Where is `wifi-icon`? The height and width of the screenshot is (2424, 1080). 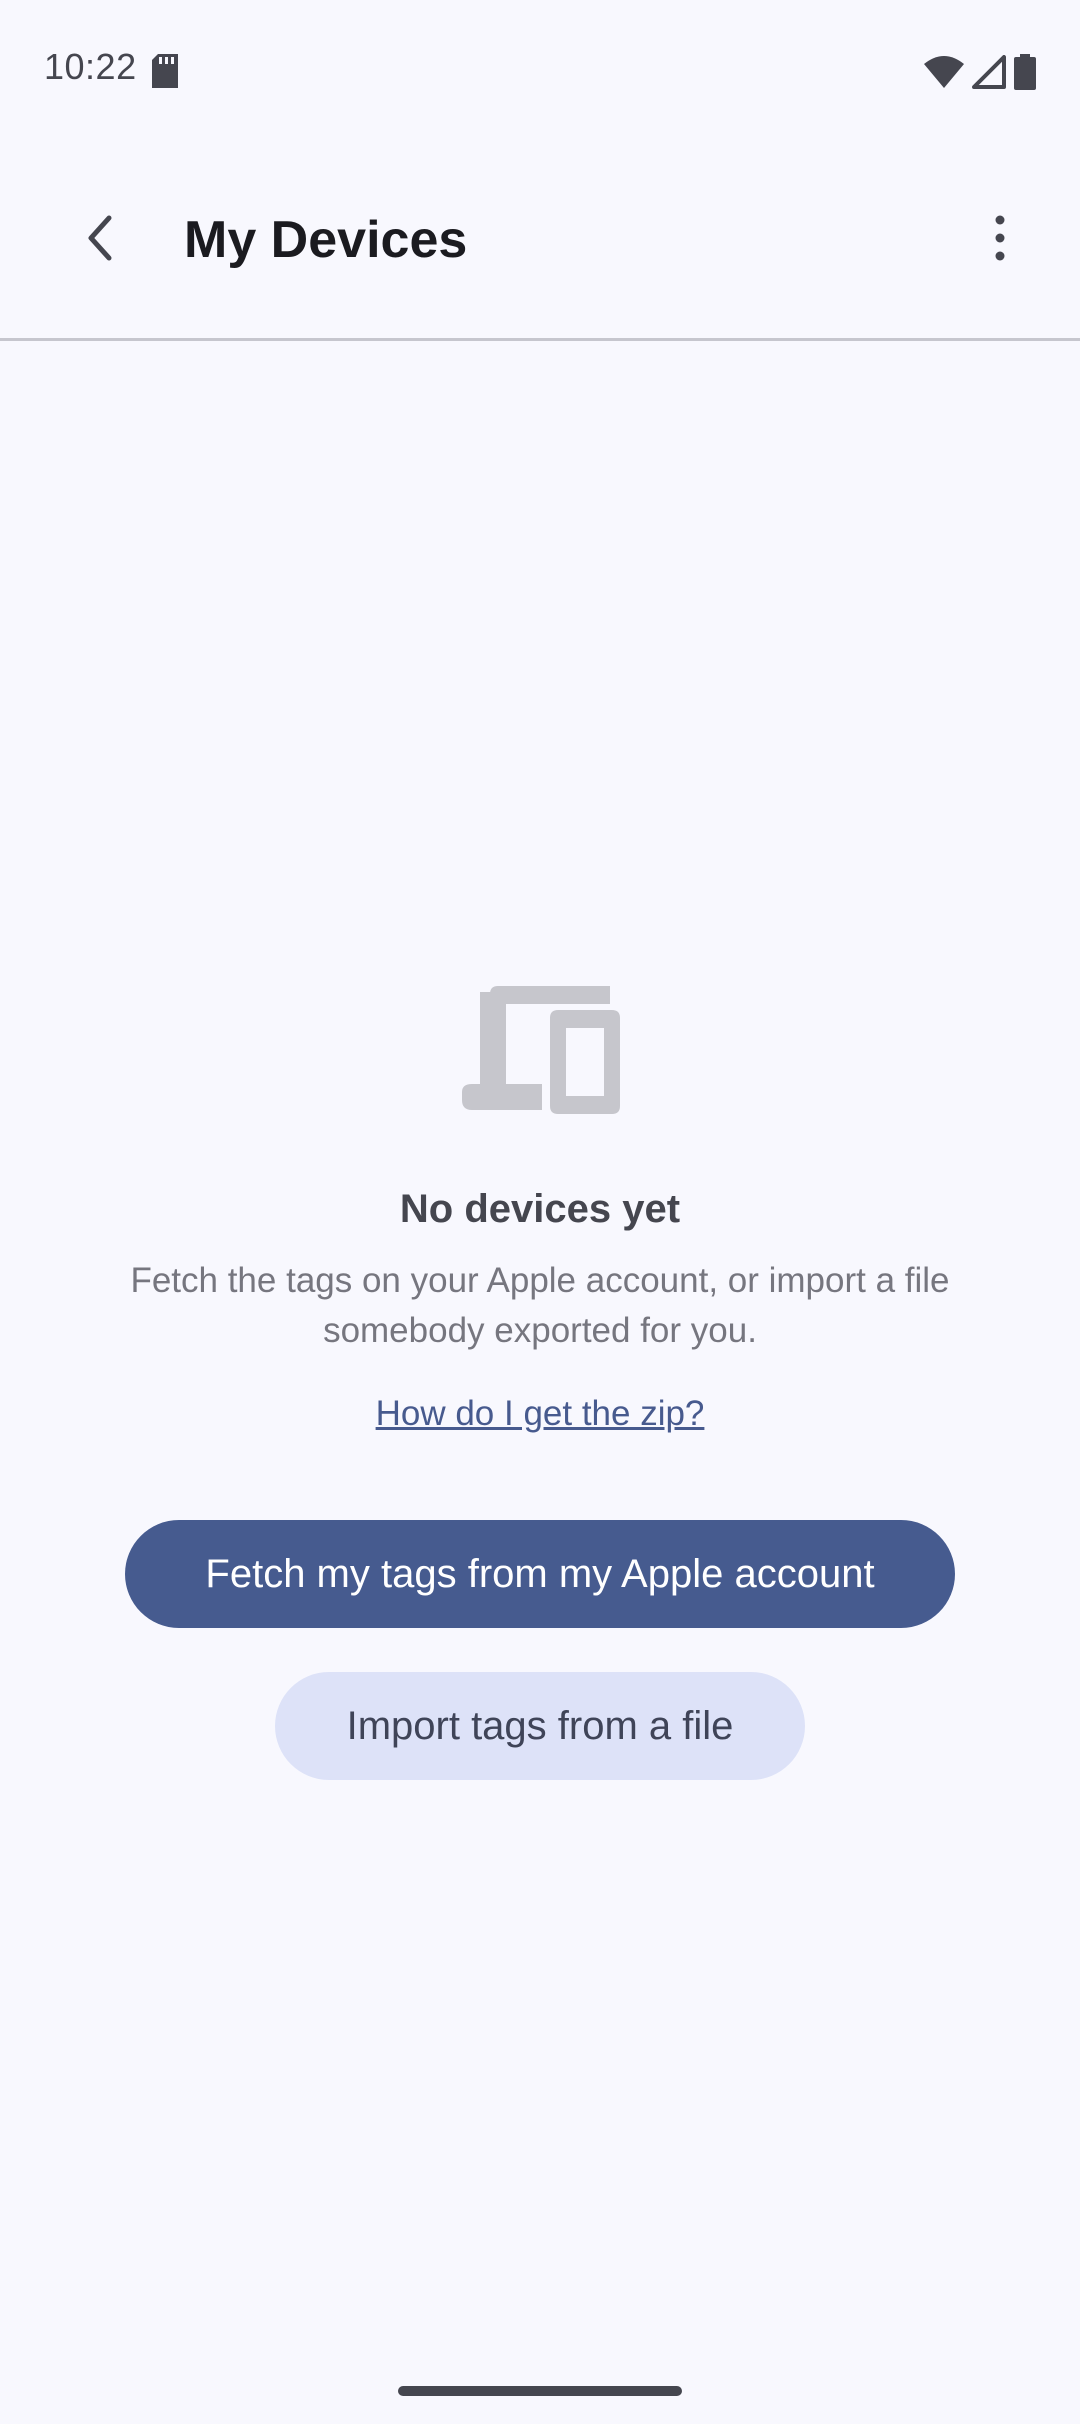 wifi-icon is located at coordinates (944, 74).